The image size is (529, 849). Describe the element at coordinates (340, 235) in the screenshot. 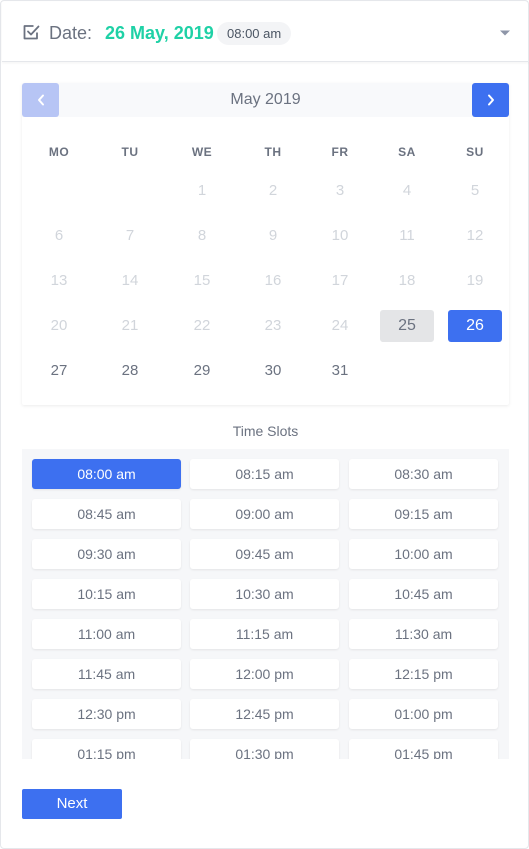

I see `calendar-day: 10` at that location.